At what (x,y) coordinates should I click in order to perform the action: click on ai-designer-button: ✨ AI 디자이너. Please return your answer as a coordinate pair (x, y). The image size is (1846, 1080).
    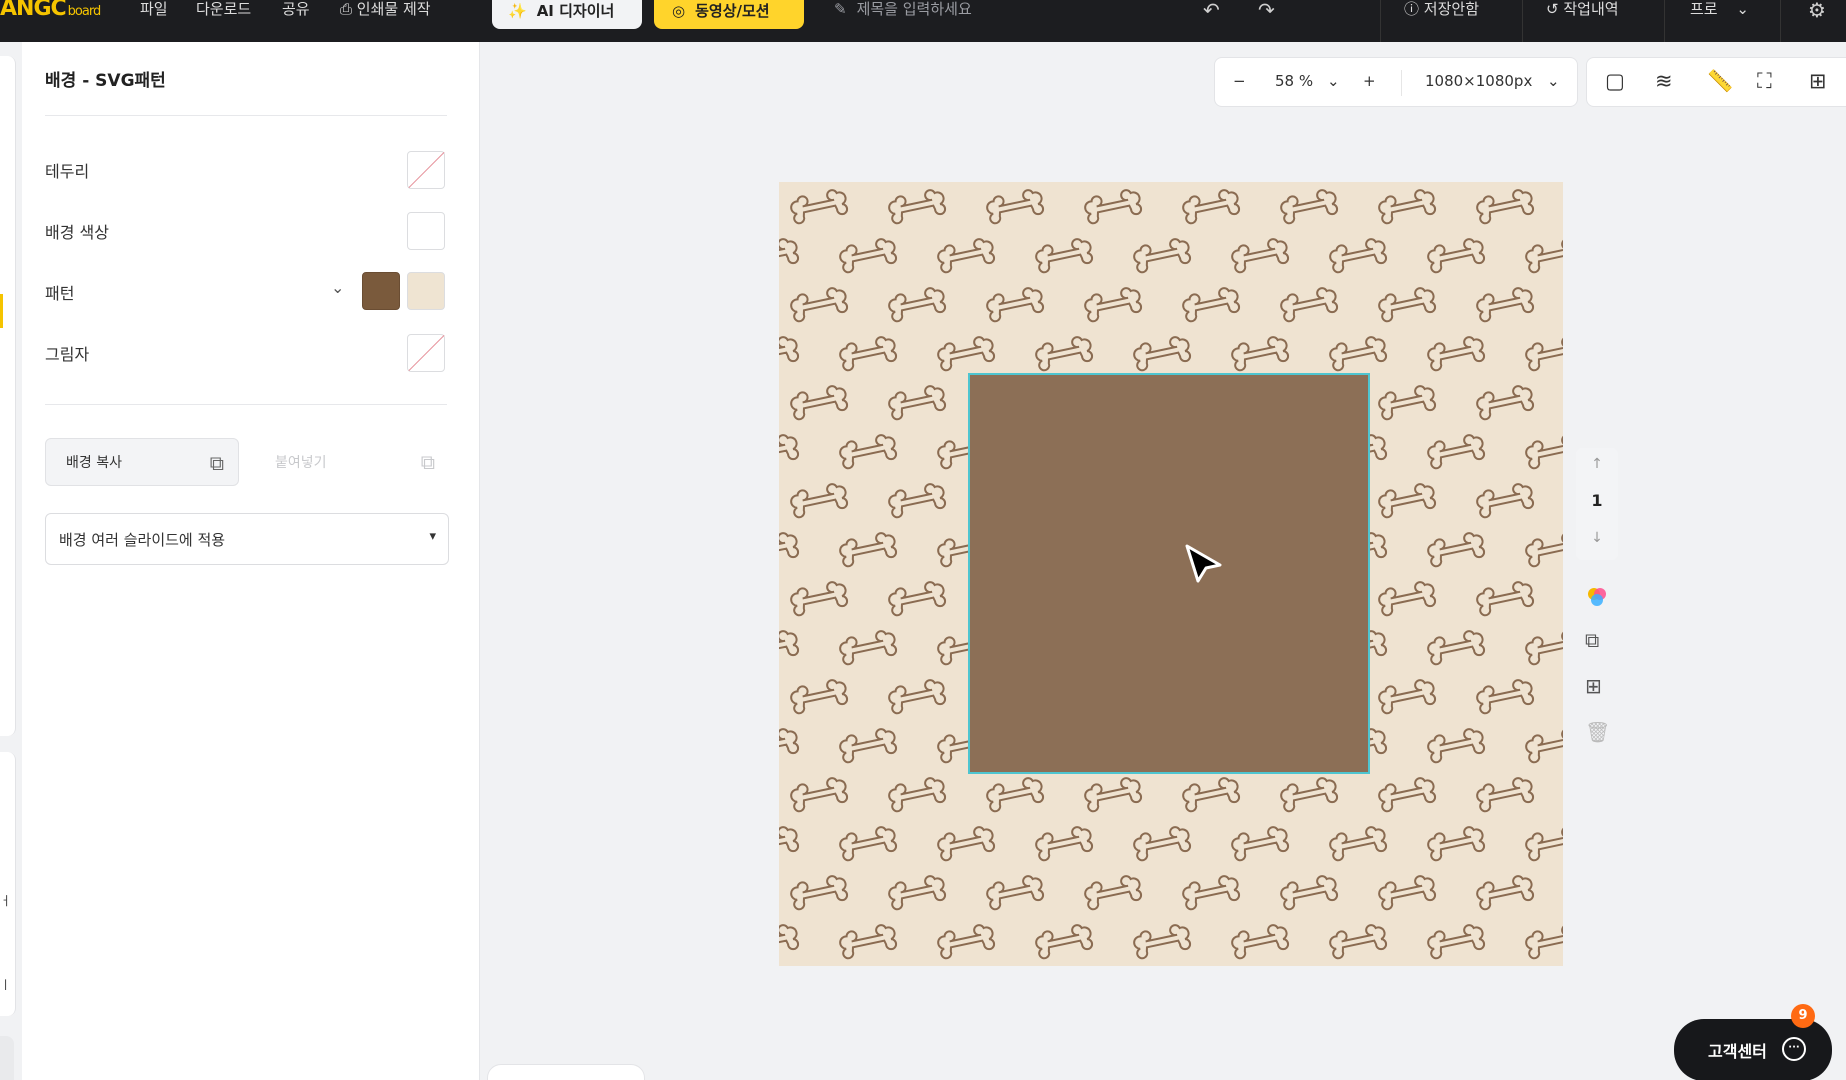
    Looking at the image, I should click on (567, 14).